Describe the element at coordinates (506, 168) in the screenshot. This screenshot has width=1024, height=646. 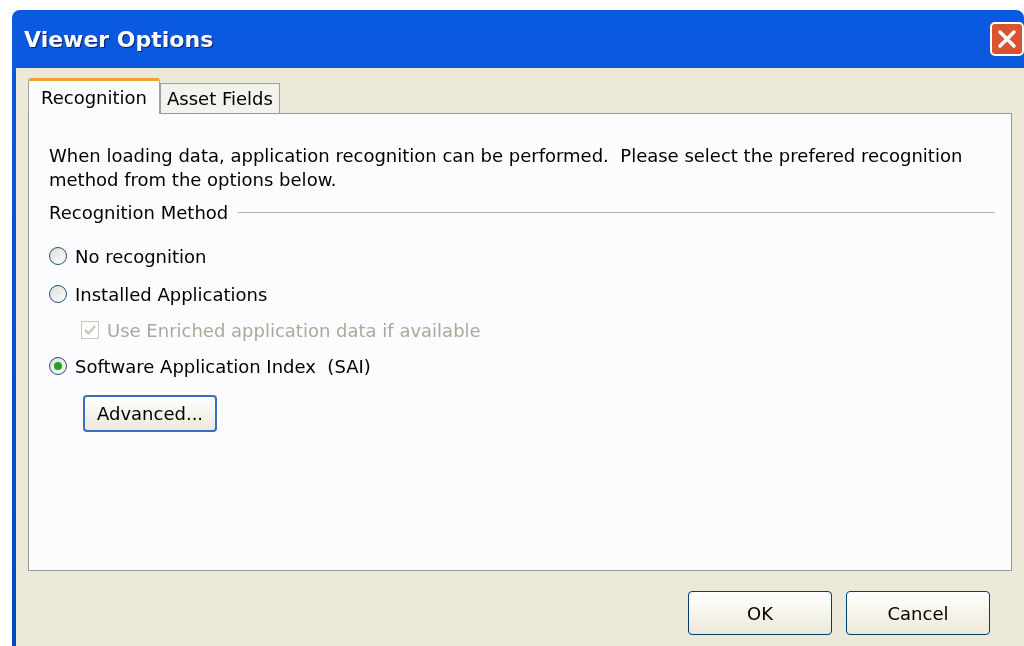
I see `description-text: When loading data, application recognition can be performed. Please select the prefered recognition method from the options below.` at that location.